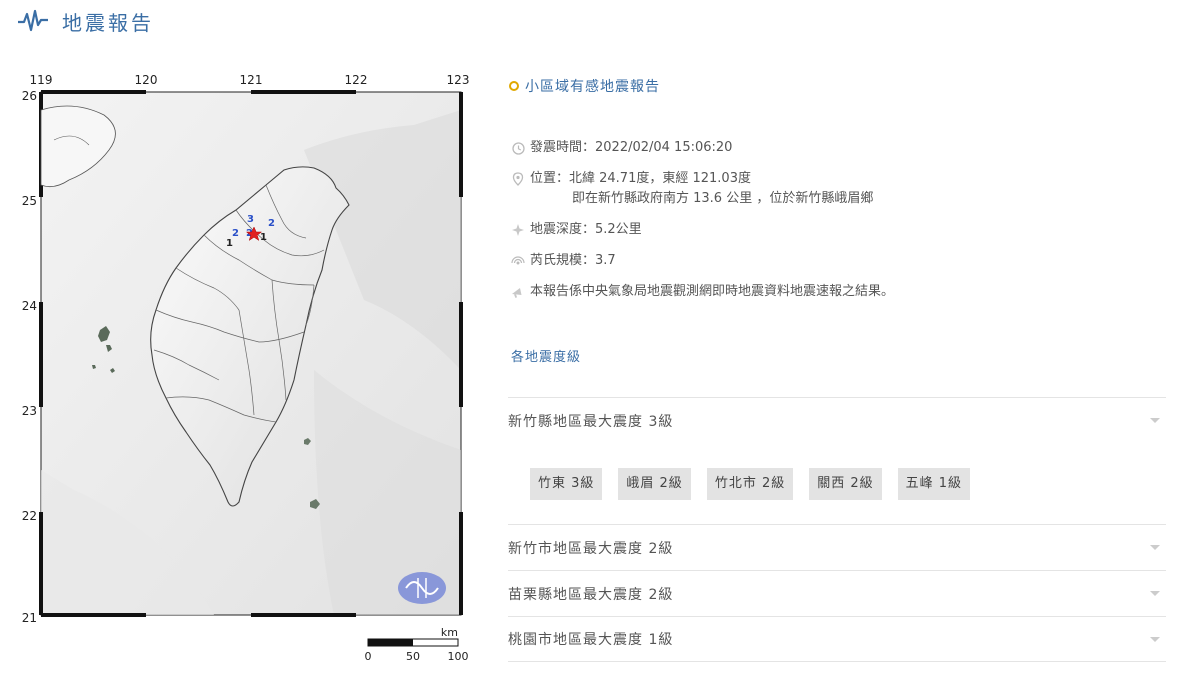 The width and height of the screenshot is (1200, 675). I want to click on seismograph-icon, so click(33, 20).